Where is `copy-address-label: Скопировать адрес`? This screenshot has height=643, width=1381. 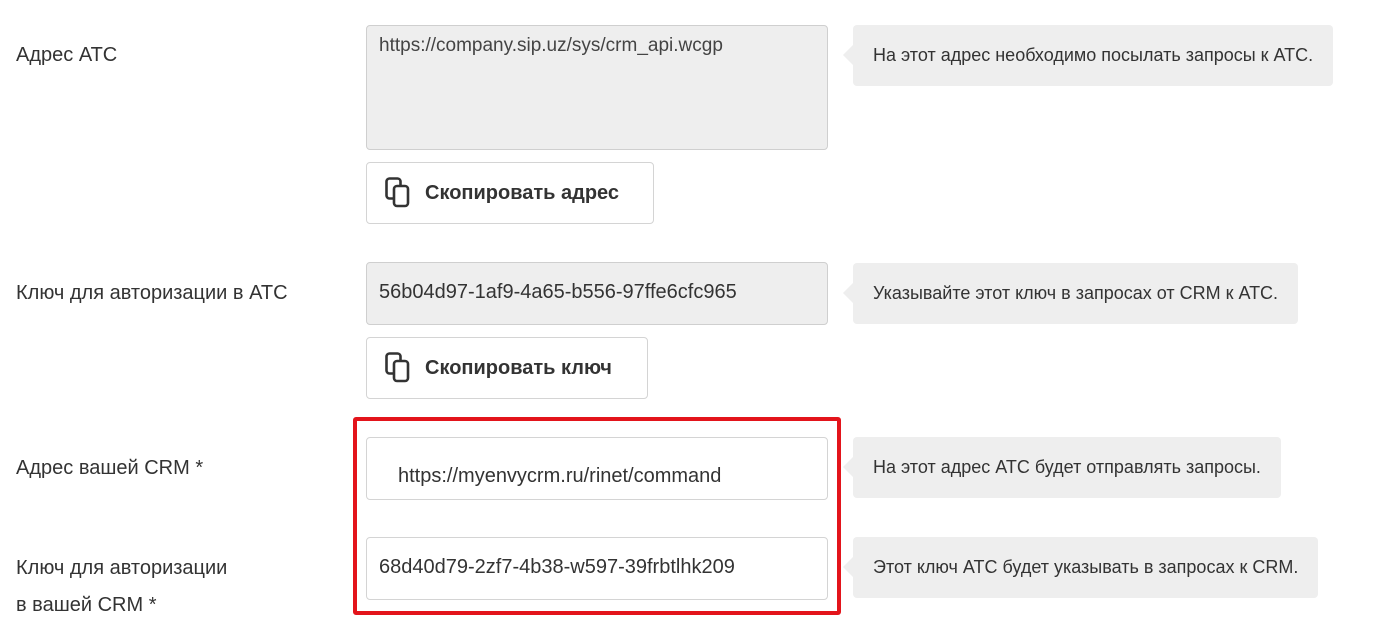 copy-address-label: Скопировать адрес is located at coordinates (522, 192).